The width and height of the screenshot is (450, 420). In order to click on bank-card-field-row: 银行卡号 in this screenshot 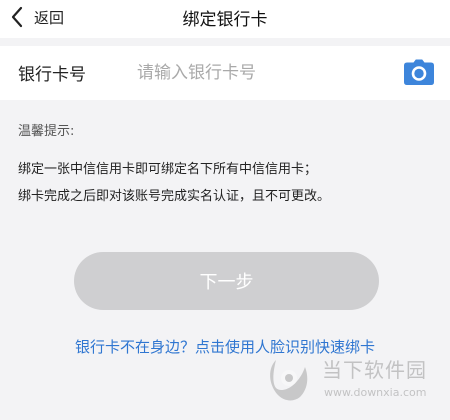, I will do `click(225, 73)`.